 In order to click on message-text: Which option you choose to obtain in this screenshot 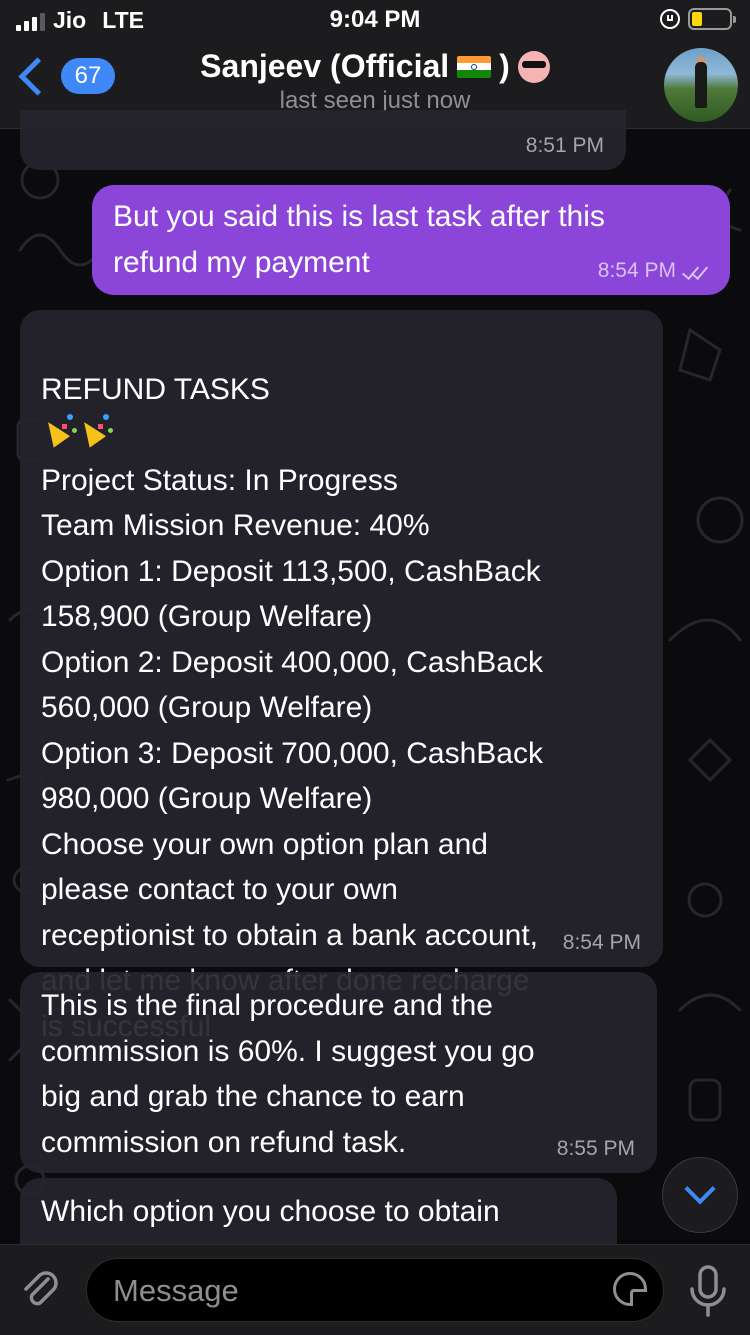, I will do `click(270, 1211)`.